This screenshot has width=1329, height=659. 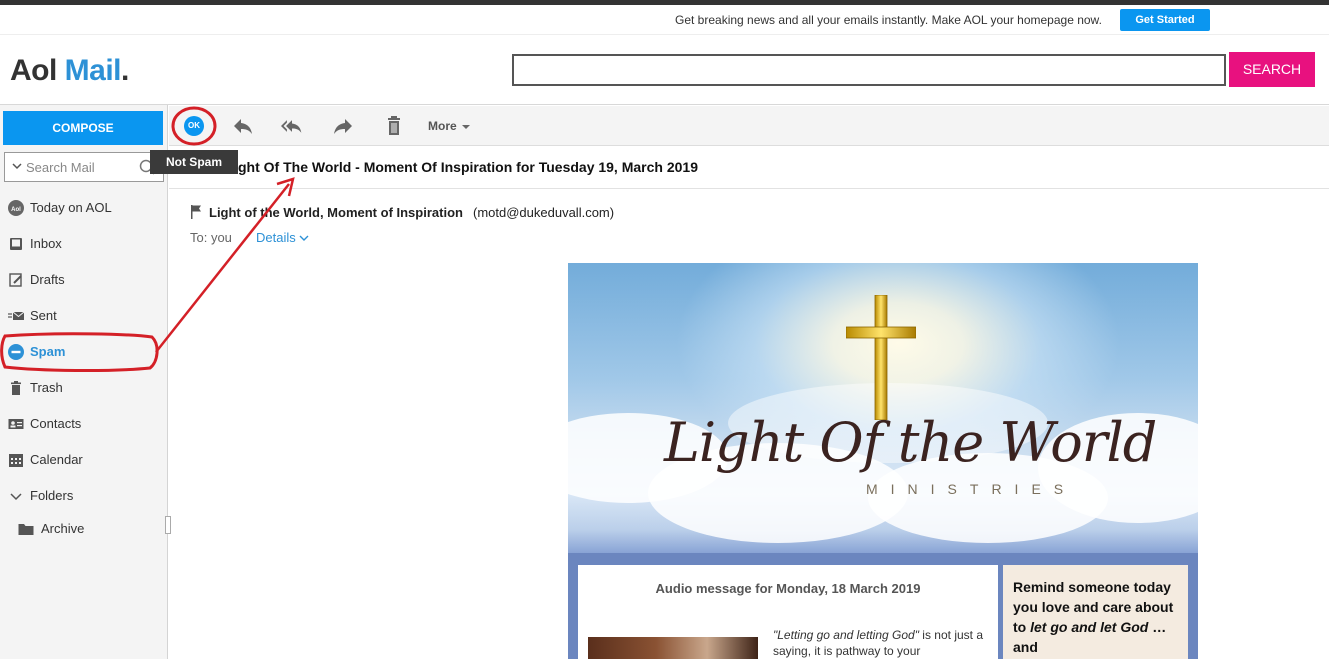 I want to click on search-button: SEARCH, so click(x=1272, y=69).